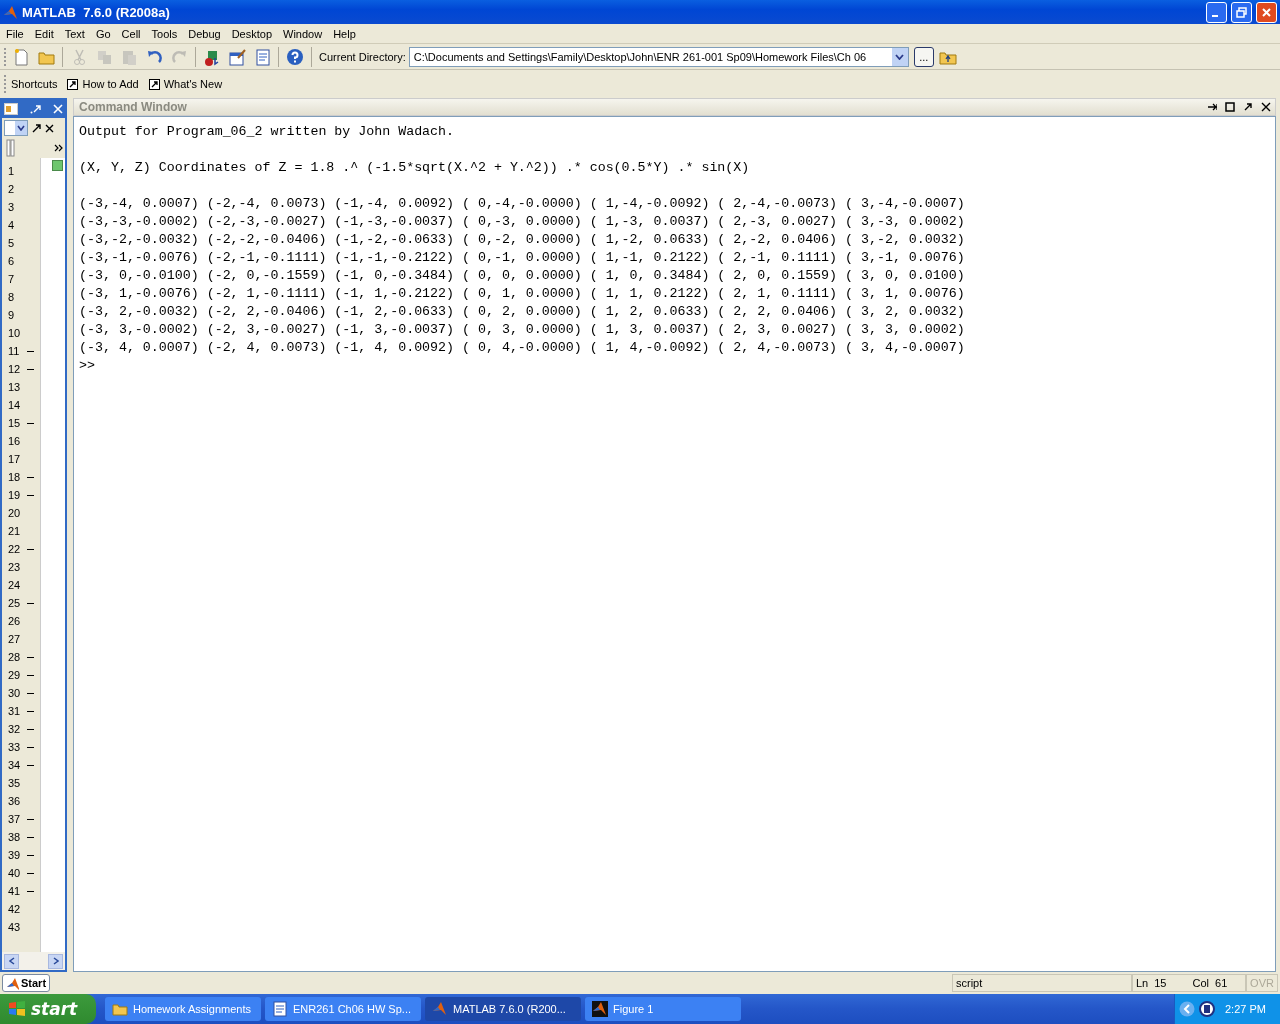 This screenshot has height=1024, width=1280. Describe the element at coordinates (15, 477) in the screenshot. I see `line-number: 18` at that location.